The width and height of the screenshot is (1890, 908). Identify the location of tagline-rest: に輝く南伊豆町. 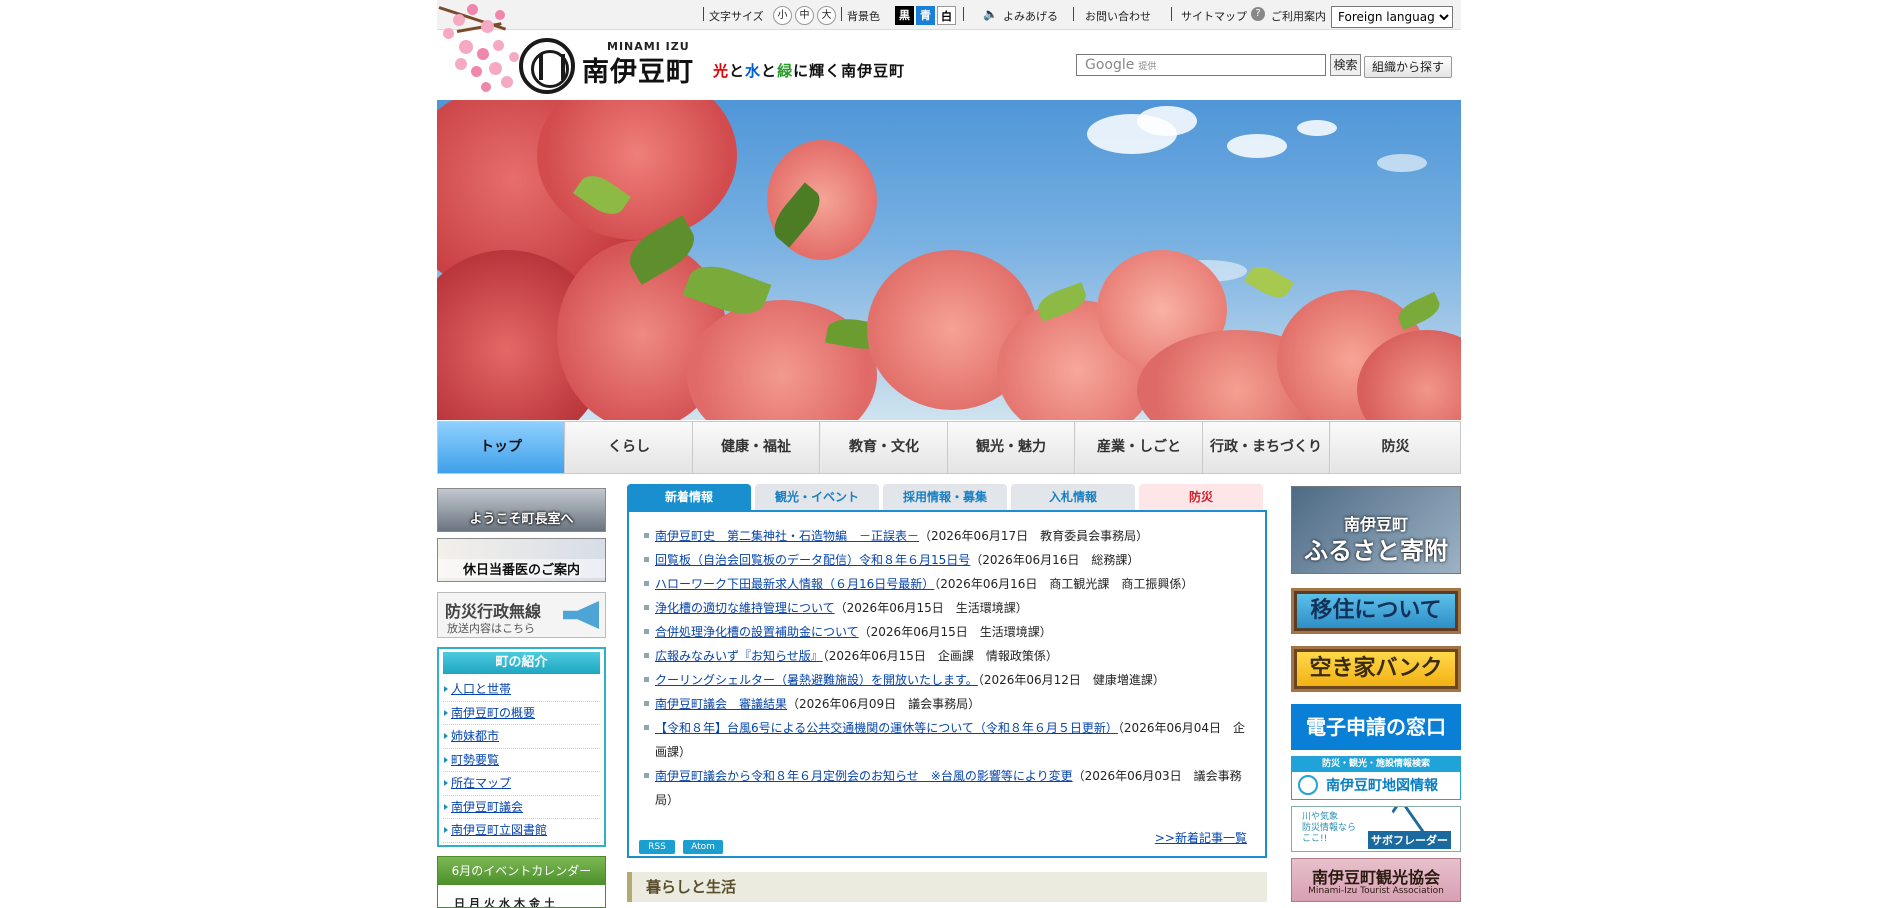
(849, 71).